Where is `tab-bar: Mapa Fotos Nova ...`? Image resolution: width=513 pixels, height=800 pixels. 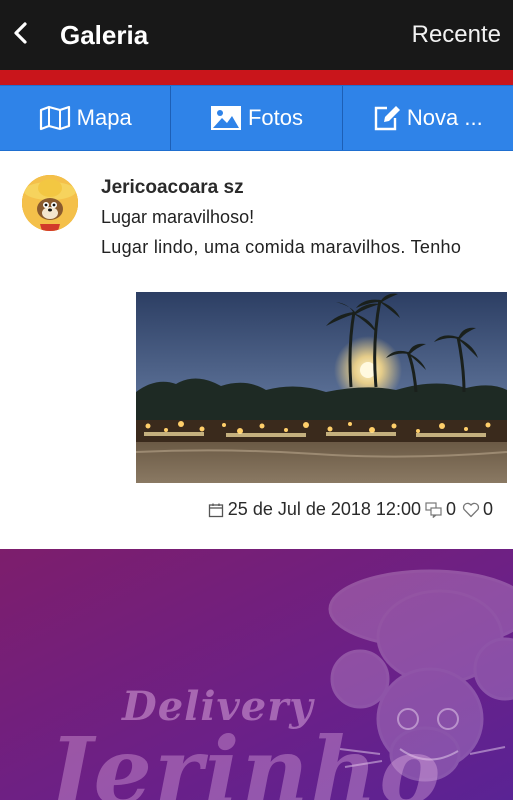 tab-bar: Mapa Fotos Nova ... is located at coordinates (256, 118).